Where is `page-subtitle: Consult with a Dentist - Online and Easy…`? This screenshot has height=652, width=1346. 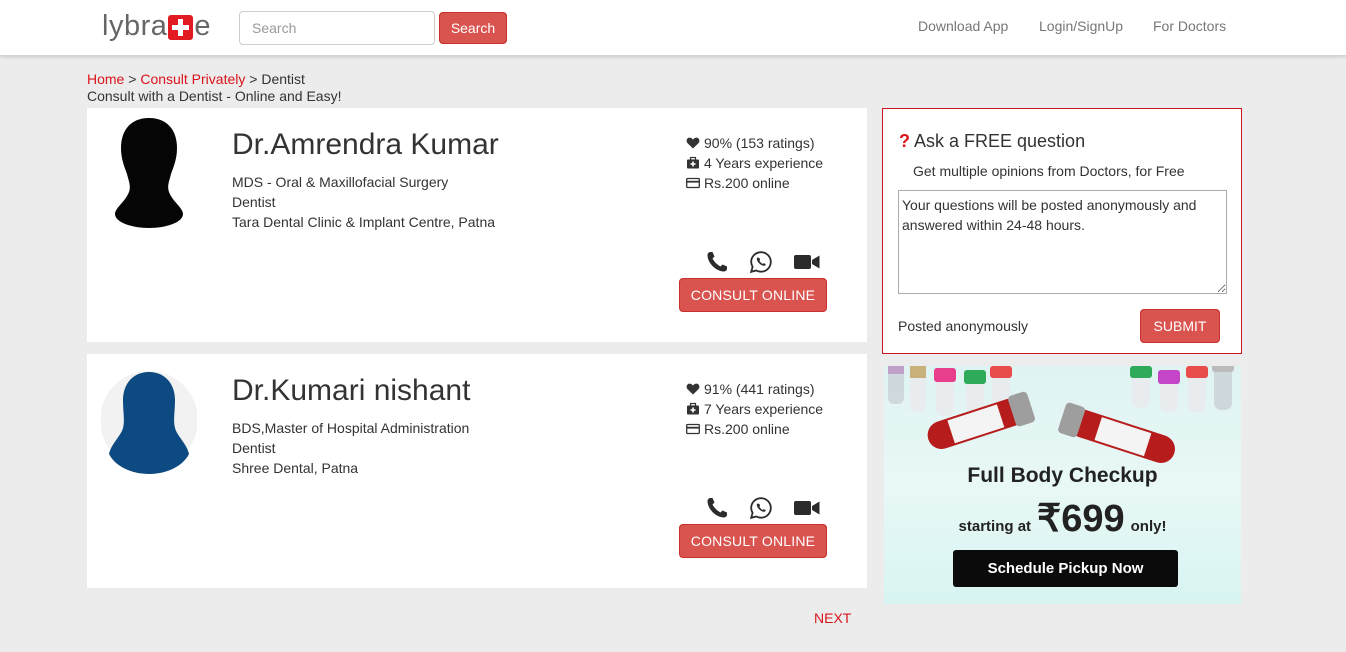 page-subtitle: Consult with a Dentist - Online and Easy… is located at coordinates (214, 96).